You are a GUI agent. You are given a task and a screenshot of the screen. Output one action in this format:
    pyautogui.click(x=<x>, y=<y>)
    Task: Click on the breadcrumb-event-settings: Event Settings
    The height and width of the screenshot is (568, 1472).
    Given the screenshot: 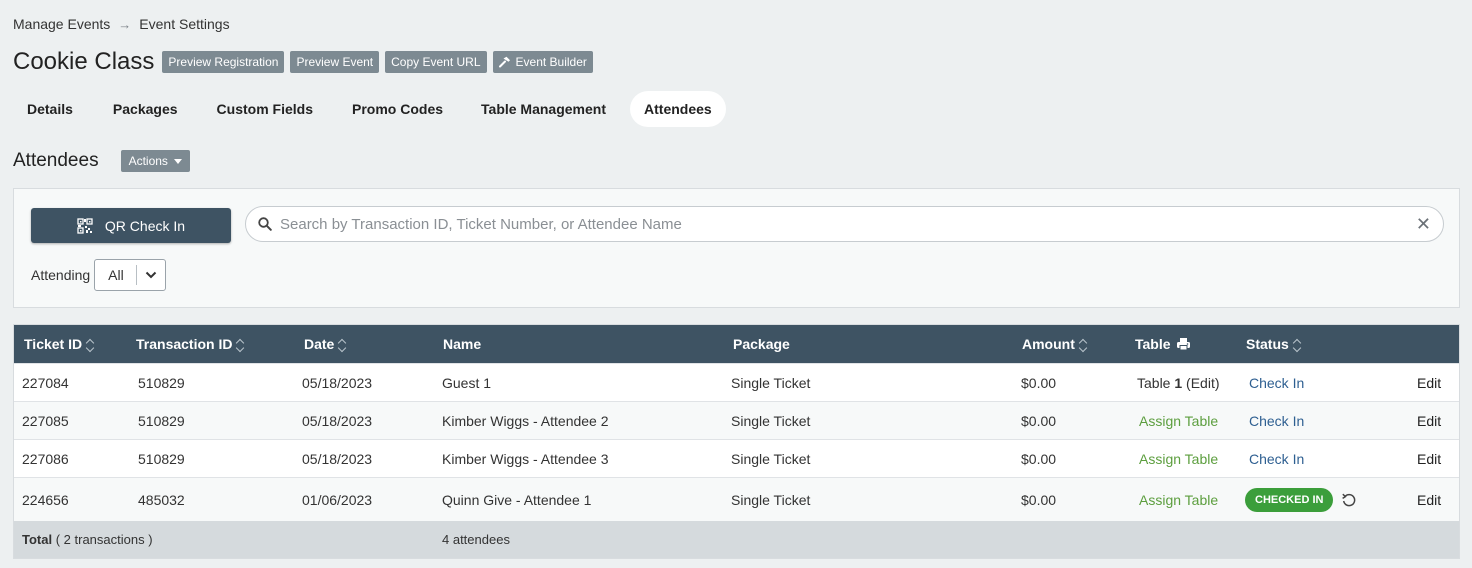 What is the action you would take?
    pyautogui.click(x=184, y=24)
    